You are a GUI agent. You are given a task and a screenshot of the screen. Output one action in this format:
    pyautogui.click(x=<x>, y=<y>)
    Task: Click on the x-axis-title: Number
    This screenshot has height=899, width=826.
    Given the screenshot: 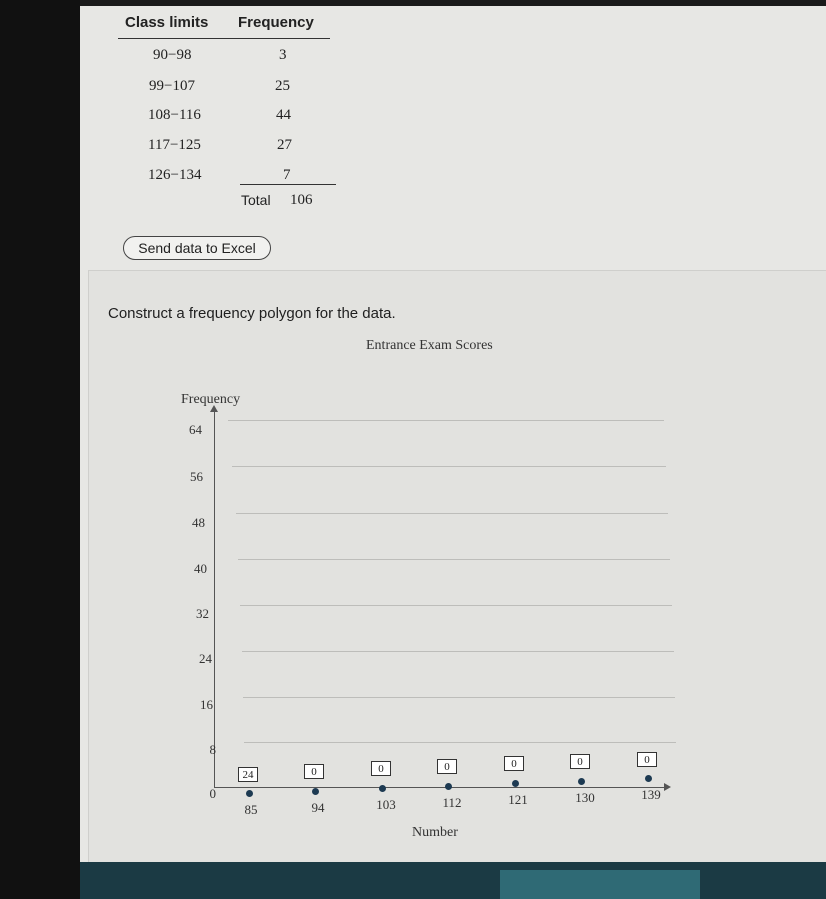 What is the action you would take?
    pyautogui.click(x=435, y=832)
    